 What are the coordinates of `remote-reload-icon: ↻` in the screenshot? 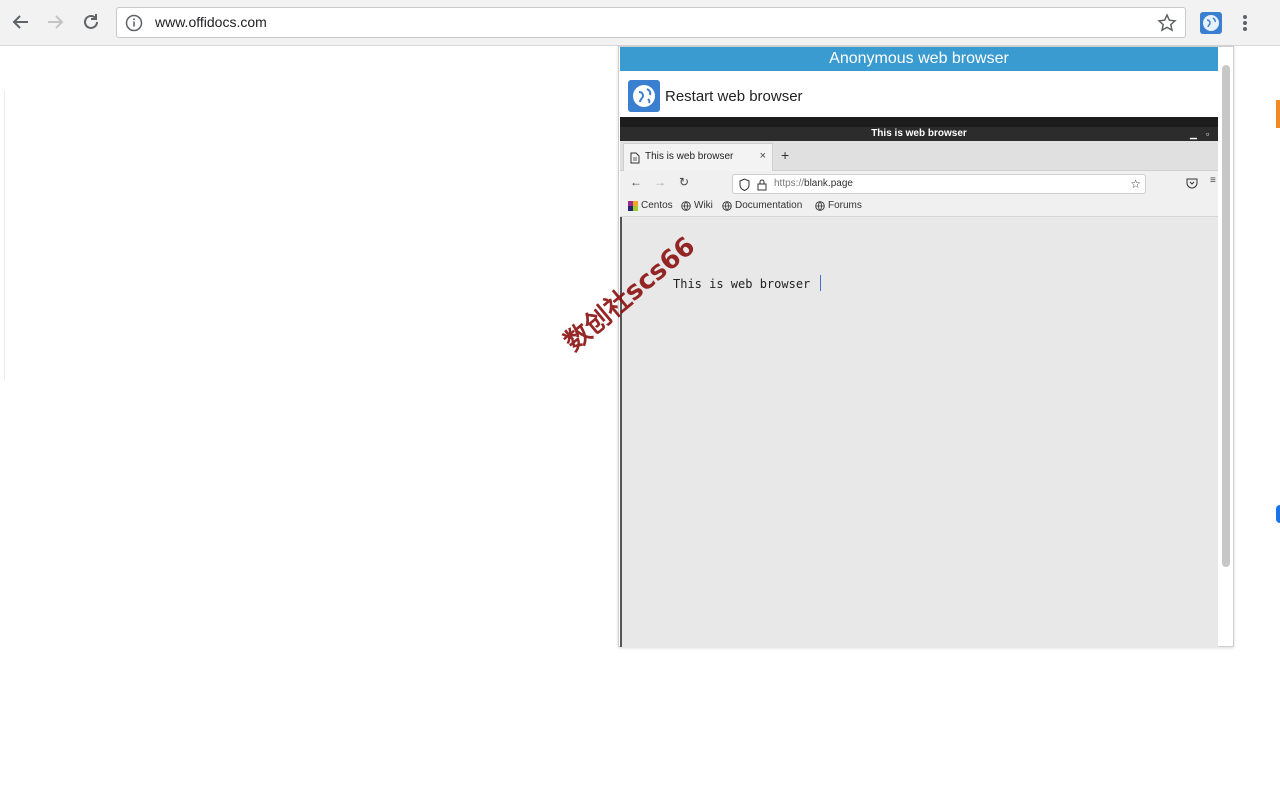 It's located at (684, 182).